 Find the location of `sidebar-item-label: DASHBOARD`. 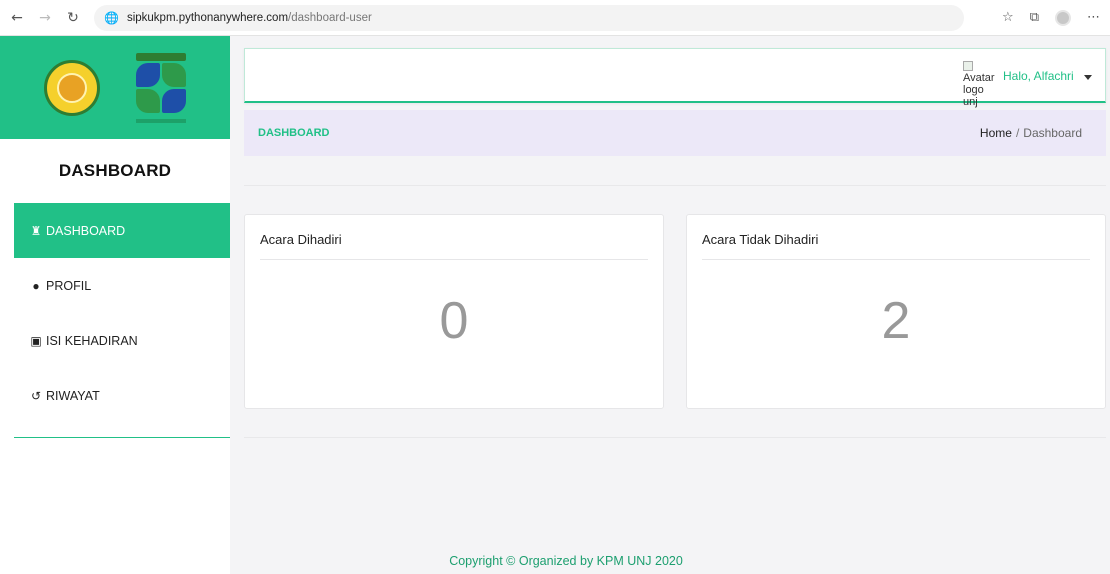

sidebar-item-label: DASHBOARD is located at coordinates (86, 230).